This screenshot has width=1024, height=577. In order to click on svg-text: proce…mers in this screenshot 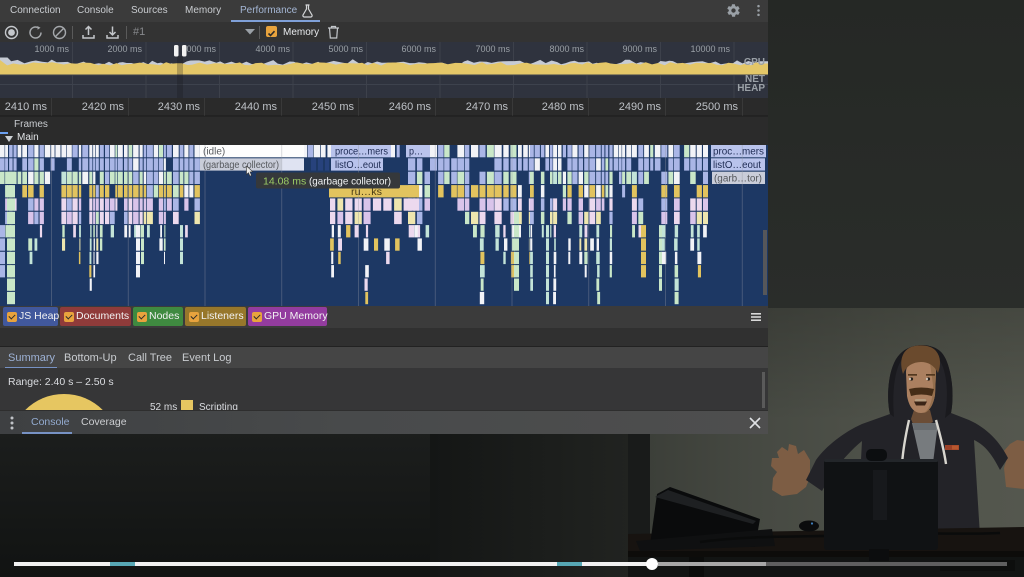, I will do `click(361, 152)`.